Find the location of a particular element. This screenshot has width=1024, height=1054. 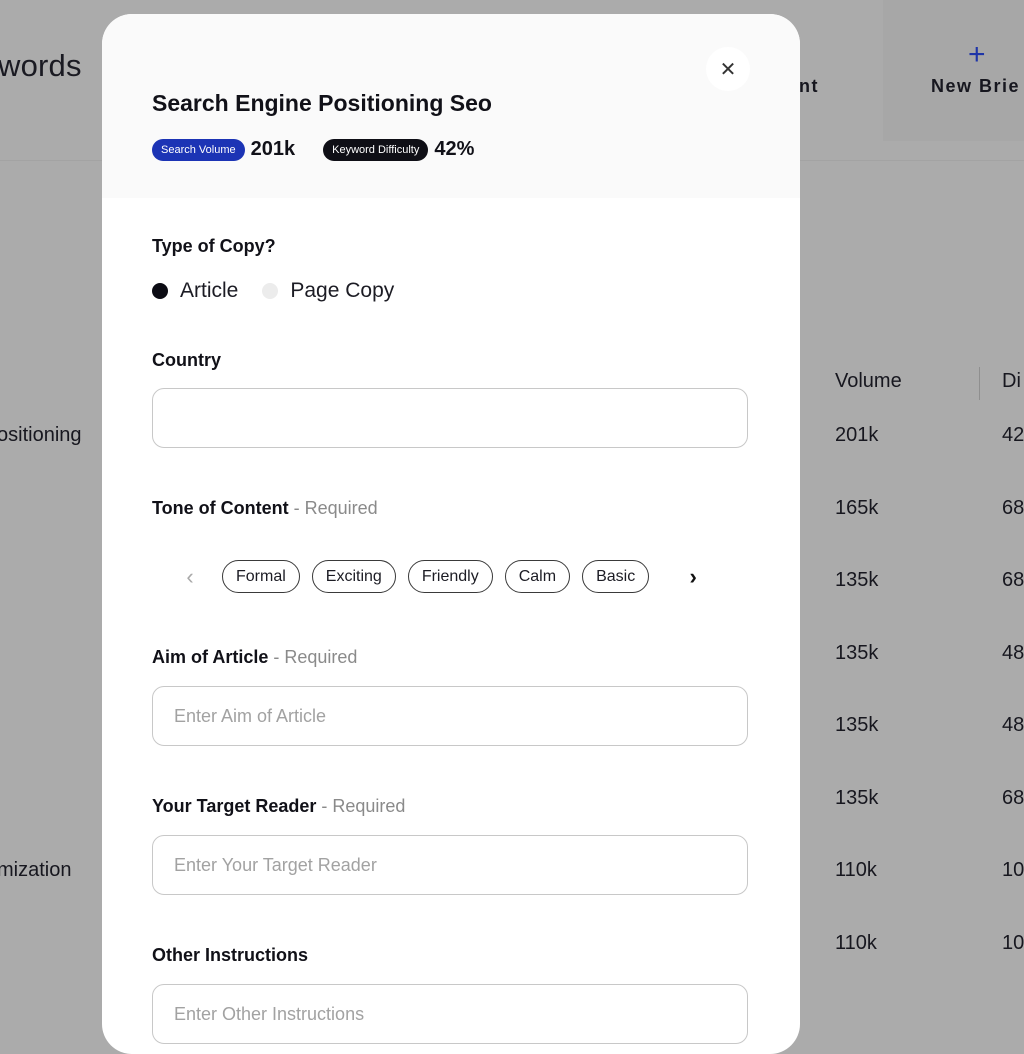

radio-unselected-icon is located at coordinates (270, 291).